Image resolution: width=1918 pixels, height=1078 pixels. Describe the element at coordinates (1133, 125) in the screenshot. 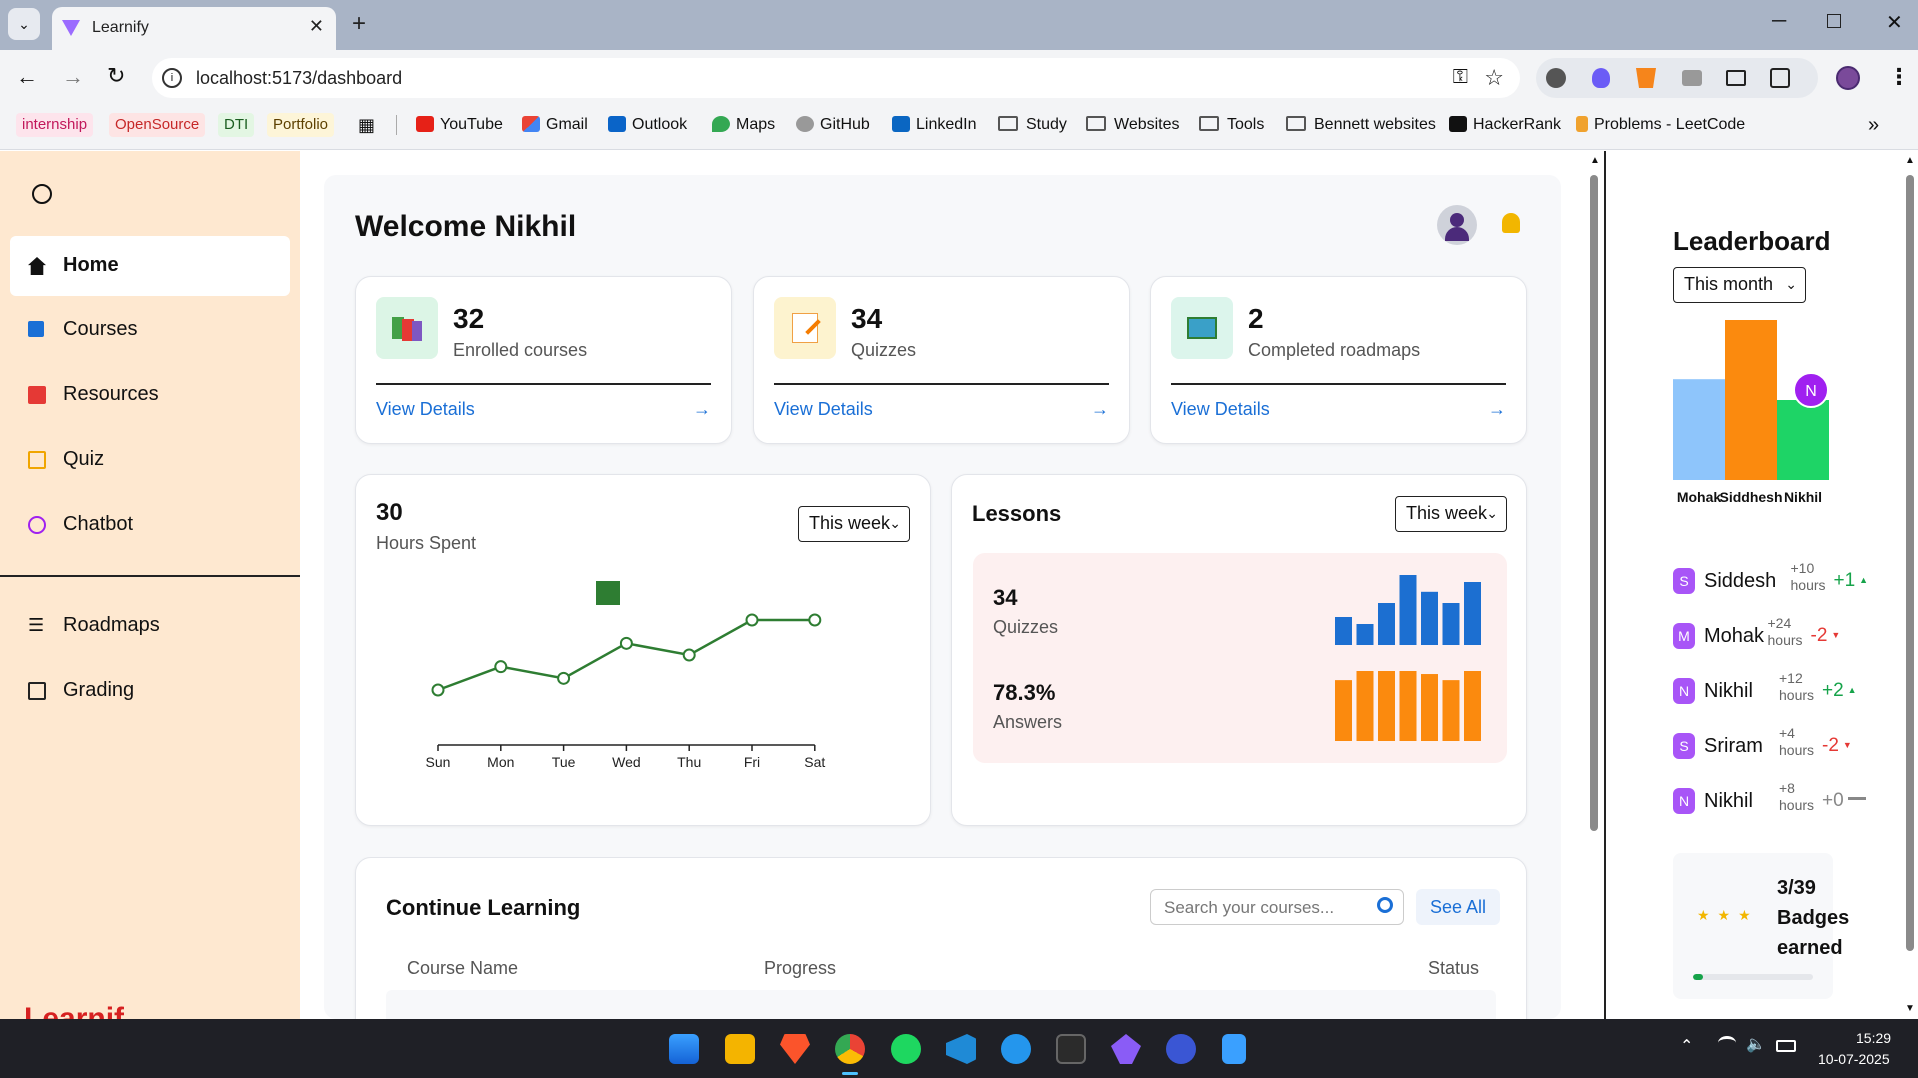

I see `bookmark-websites: Websites` at that location.